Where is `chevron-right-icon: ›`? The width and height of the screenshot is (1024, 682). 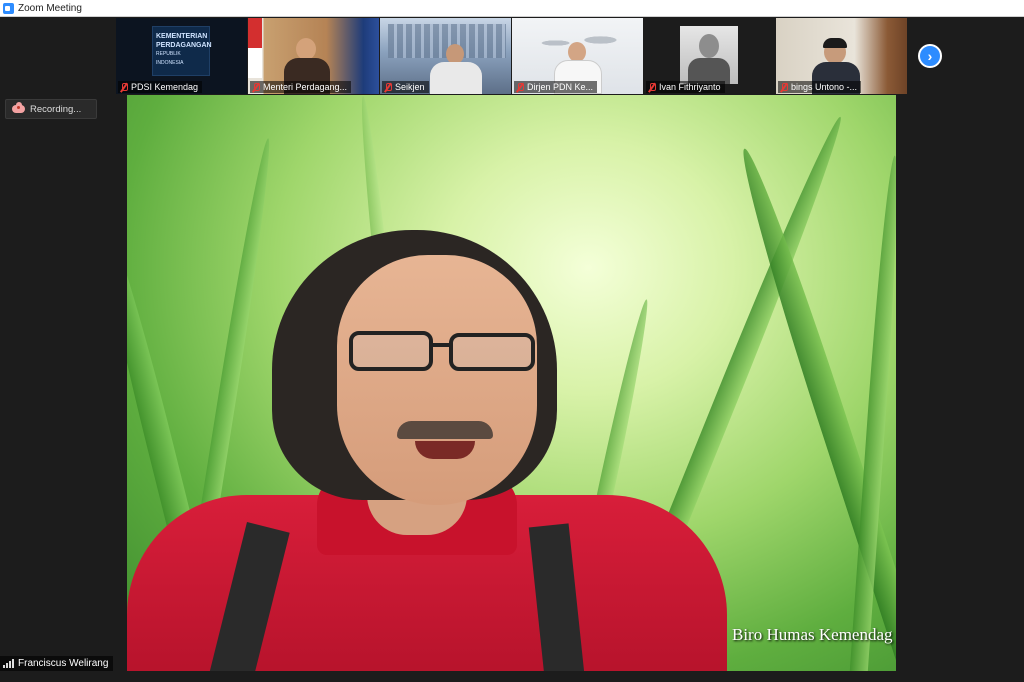 chevron-right-icon: › is located at coordinates (930, 56).